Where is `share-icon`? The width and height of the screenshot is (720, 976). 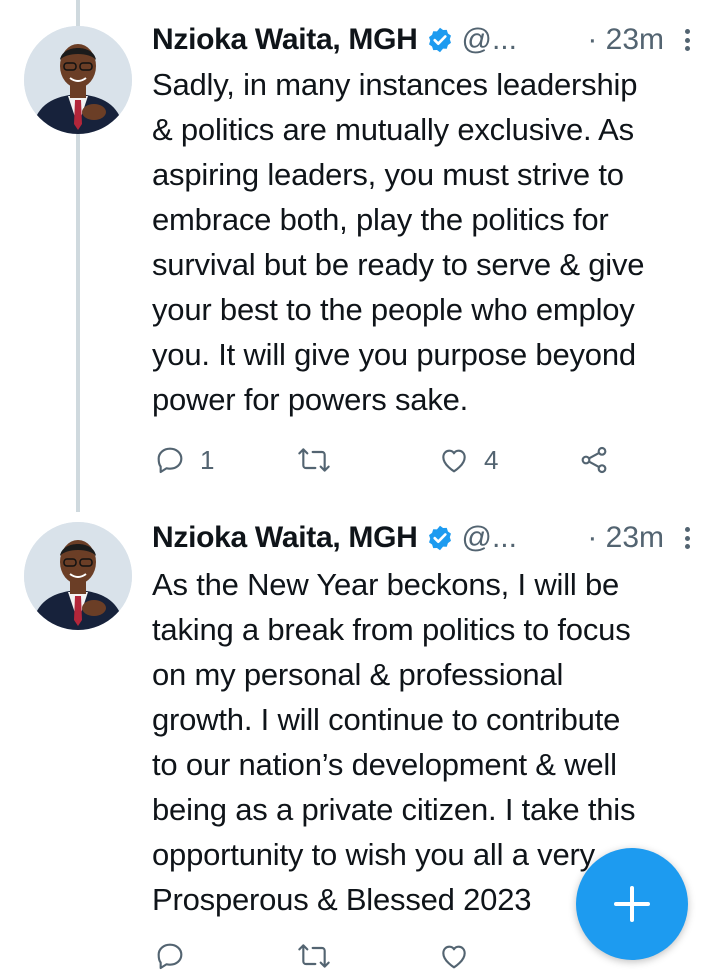
share-icon is located at coordinates (594, 460).